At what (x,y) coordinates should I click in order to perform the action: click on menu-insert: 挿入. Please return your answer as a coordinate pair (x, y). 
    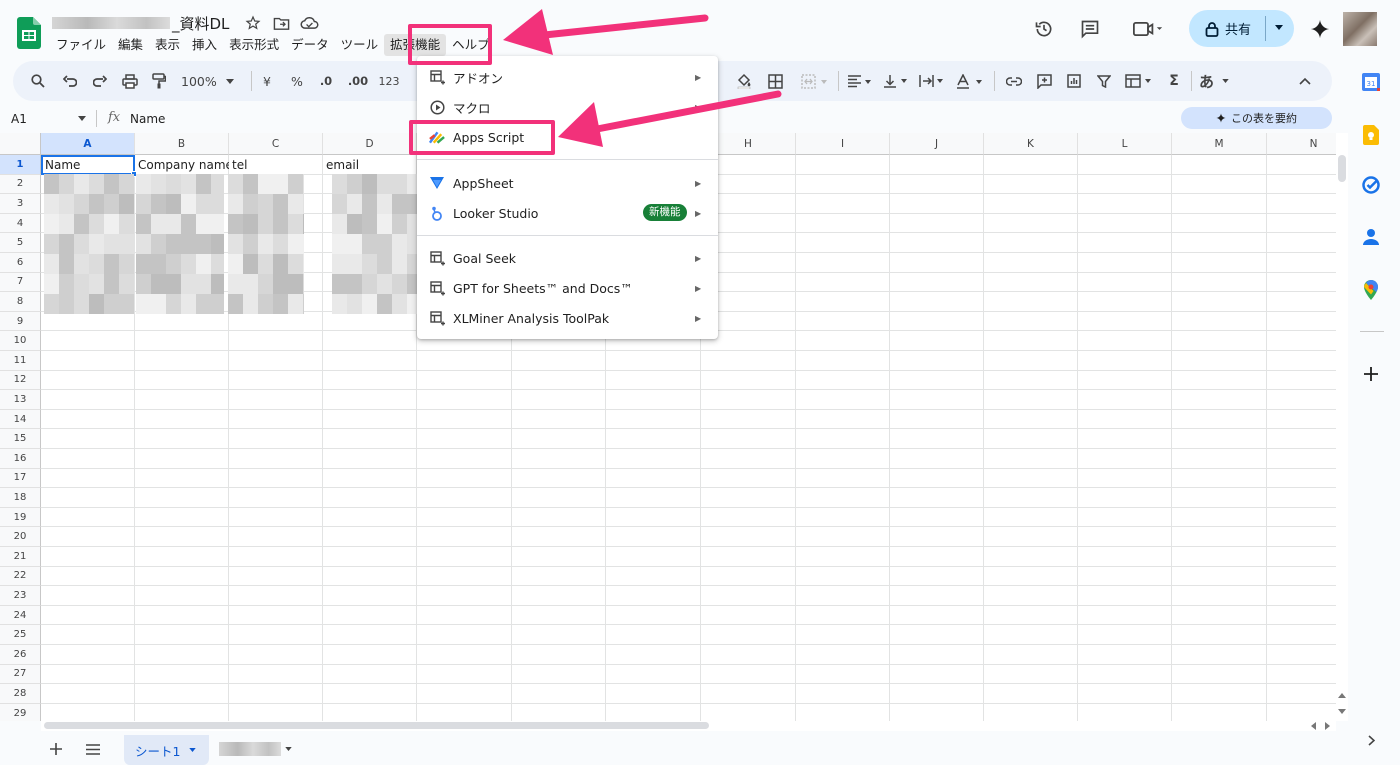
    Looking at the image, I should click on (204, 45).